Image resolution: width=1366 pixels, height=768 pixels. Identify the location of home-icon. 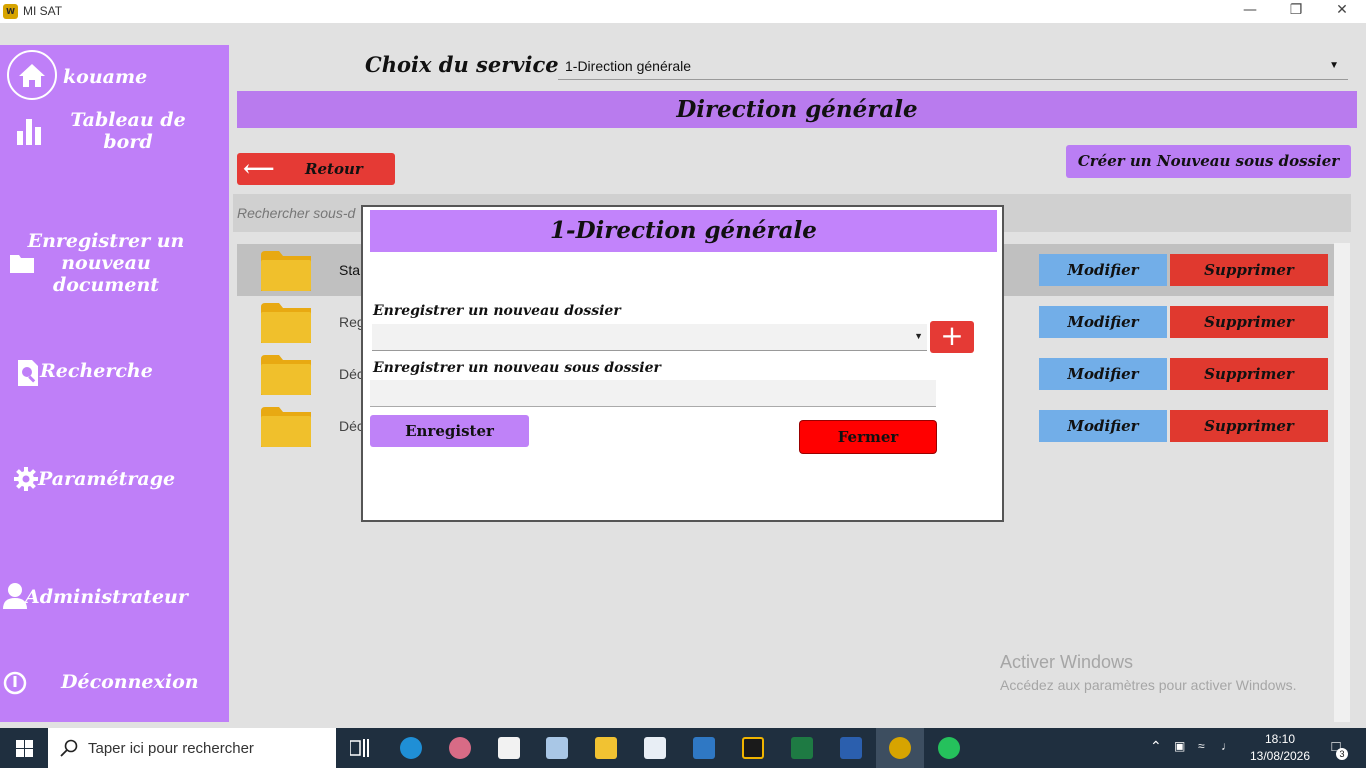
(32, 75).